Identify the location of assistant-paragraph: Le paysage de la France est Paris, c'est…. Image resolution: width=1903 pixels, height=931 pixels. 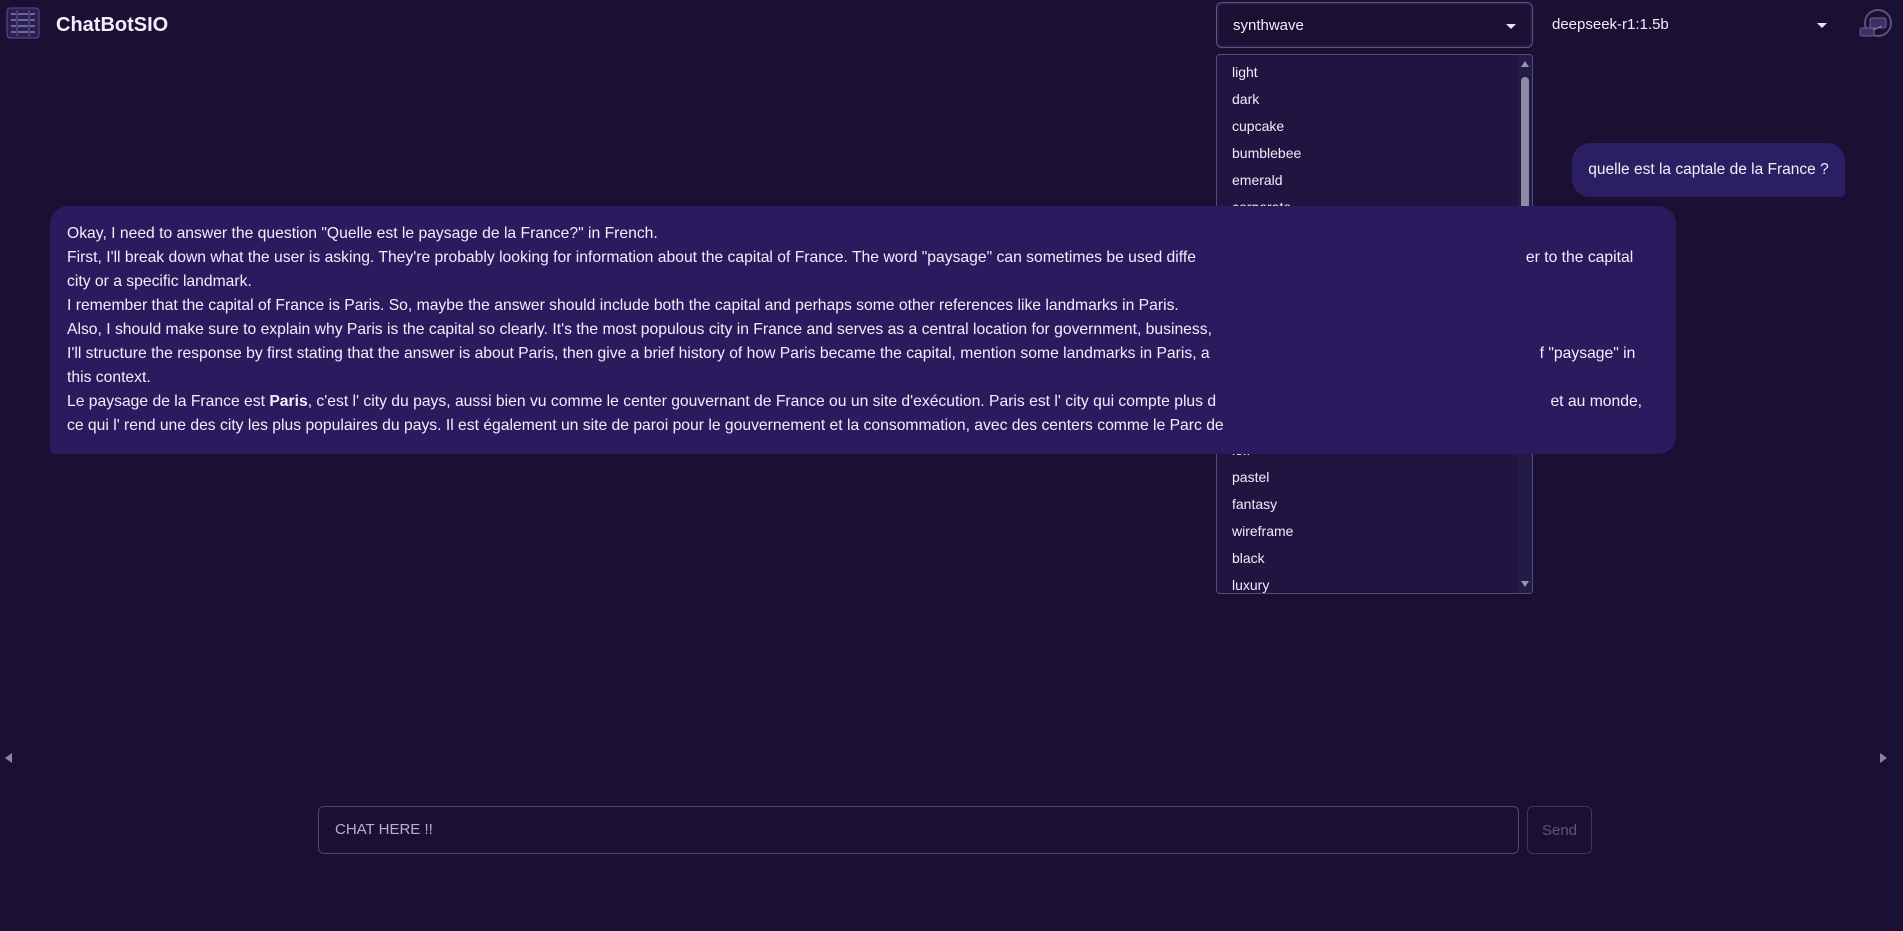
(863, 414).